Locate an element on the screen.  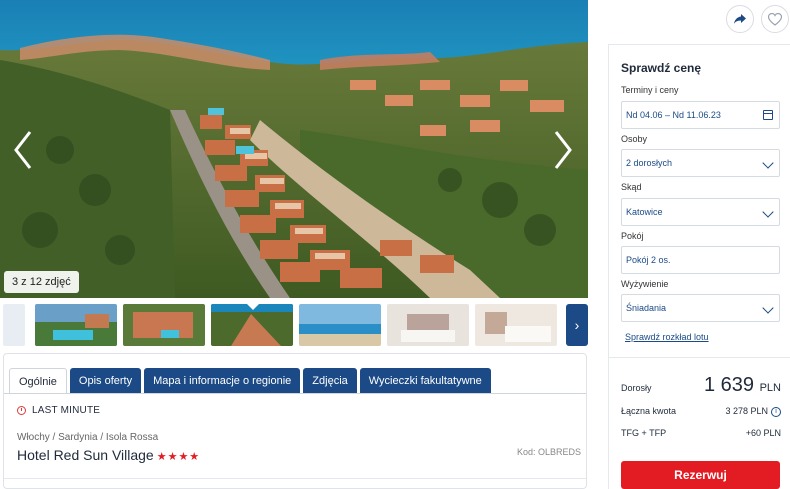
panel-divider is located at coordinates (699, 357).